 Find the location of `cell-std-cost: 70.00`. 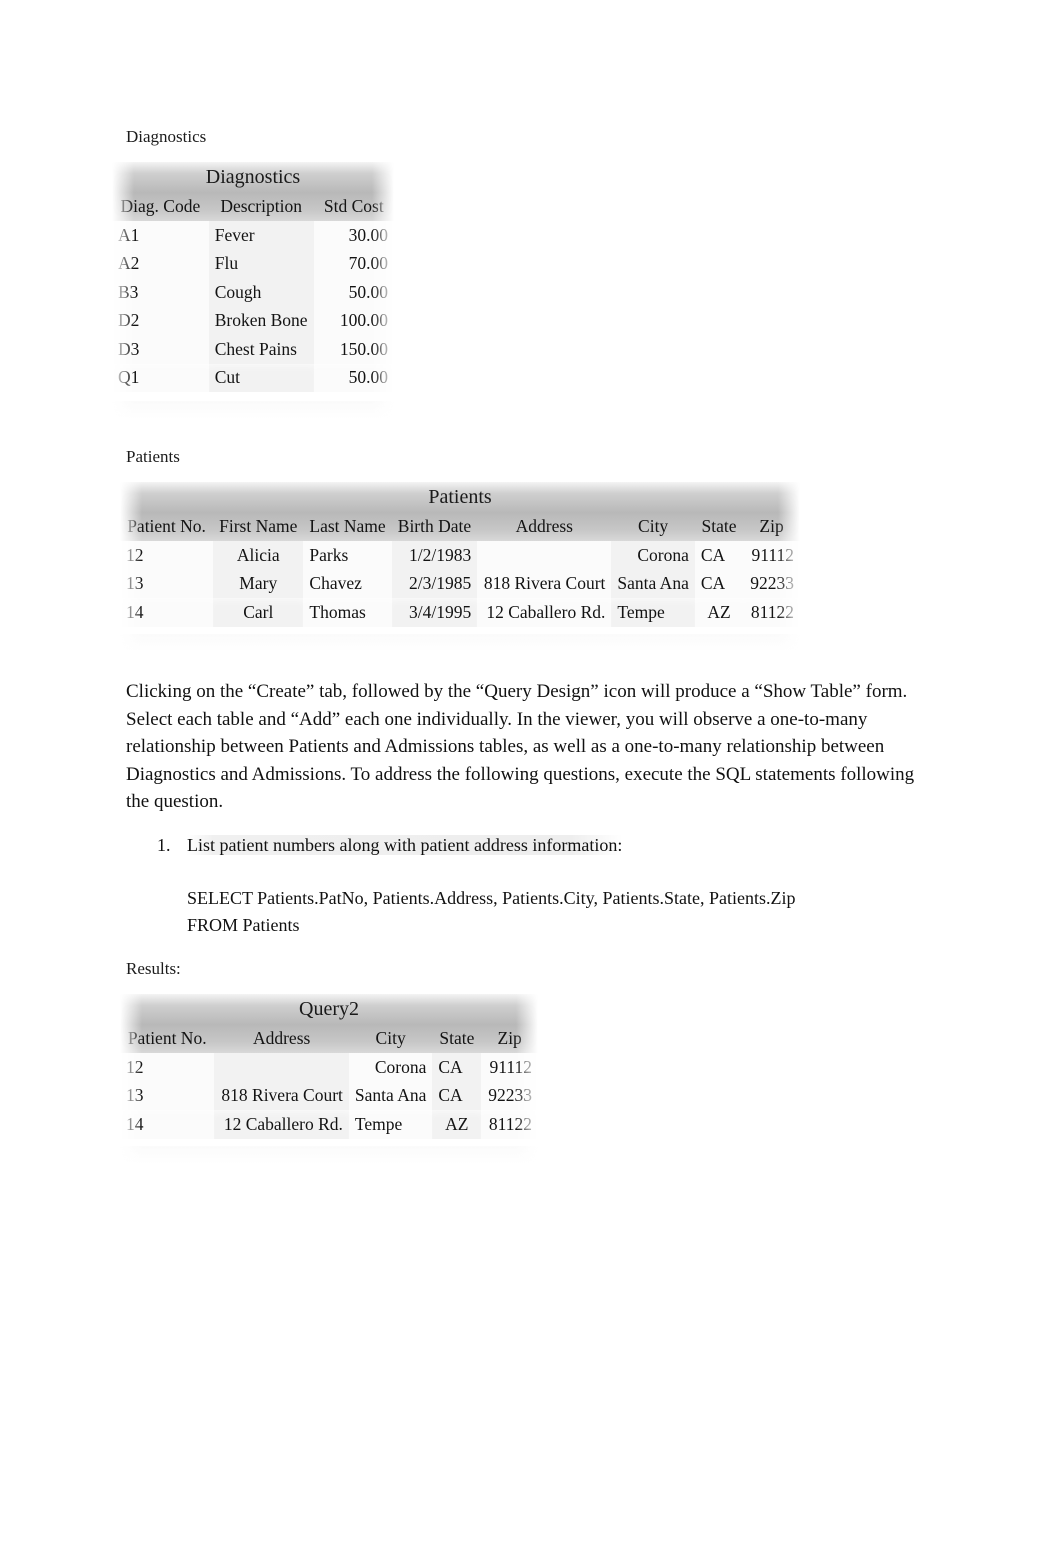

cell-std-cost: 70.00 is located at coordinates (353, 263).